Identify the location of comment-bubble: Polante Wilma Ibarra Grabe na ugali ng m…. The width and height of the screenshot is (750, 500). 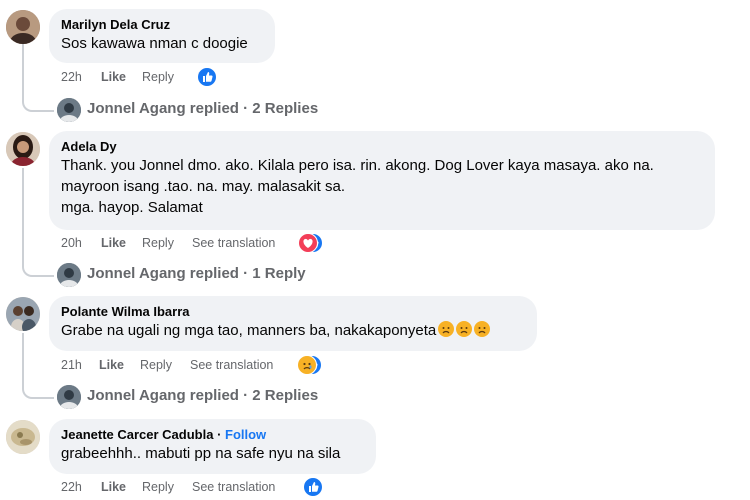
(293, 323).